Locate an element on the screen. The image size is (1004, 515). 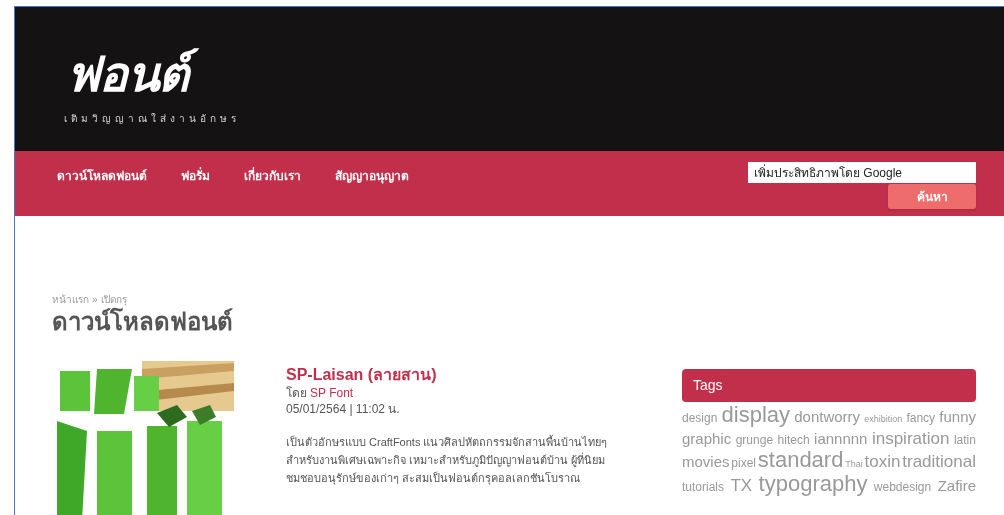
tag-link: inspiration is located at coordinates (910, 439).